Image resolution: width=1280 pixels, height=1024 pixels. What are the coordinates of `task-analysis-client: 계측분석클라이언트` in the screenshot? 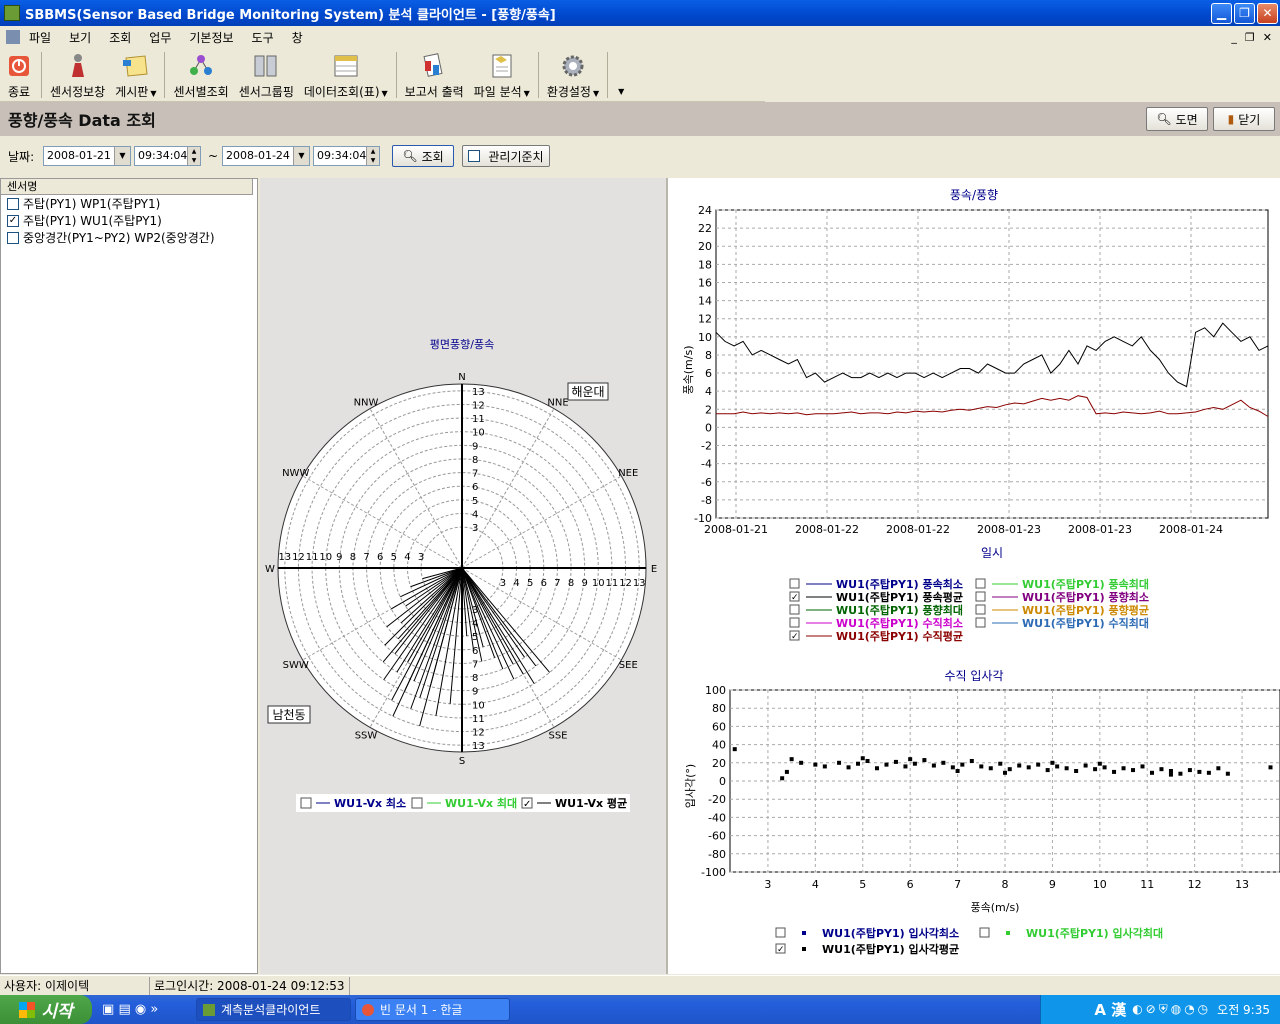 It's located at (273, 1009).